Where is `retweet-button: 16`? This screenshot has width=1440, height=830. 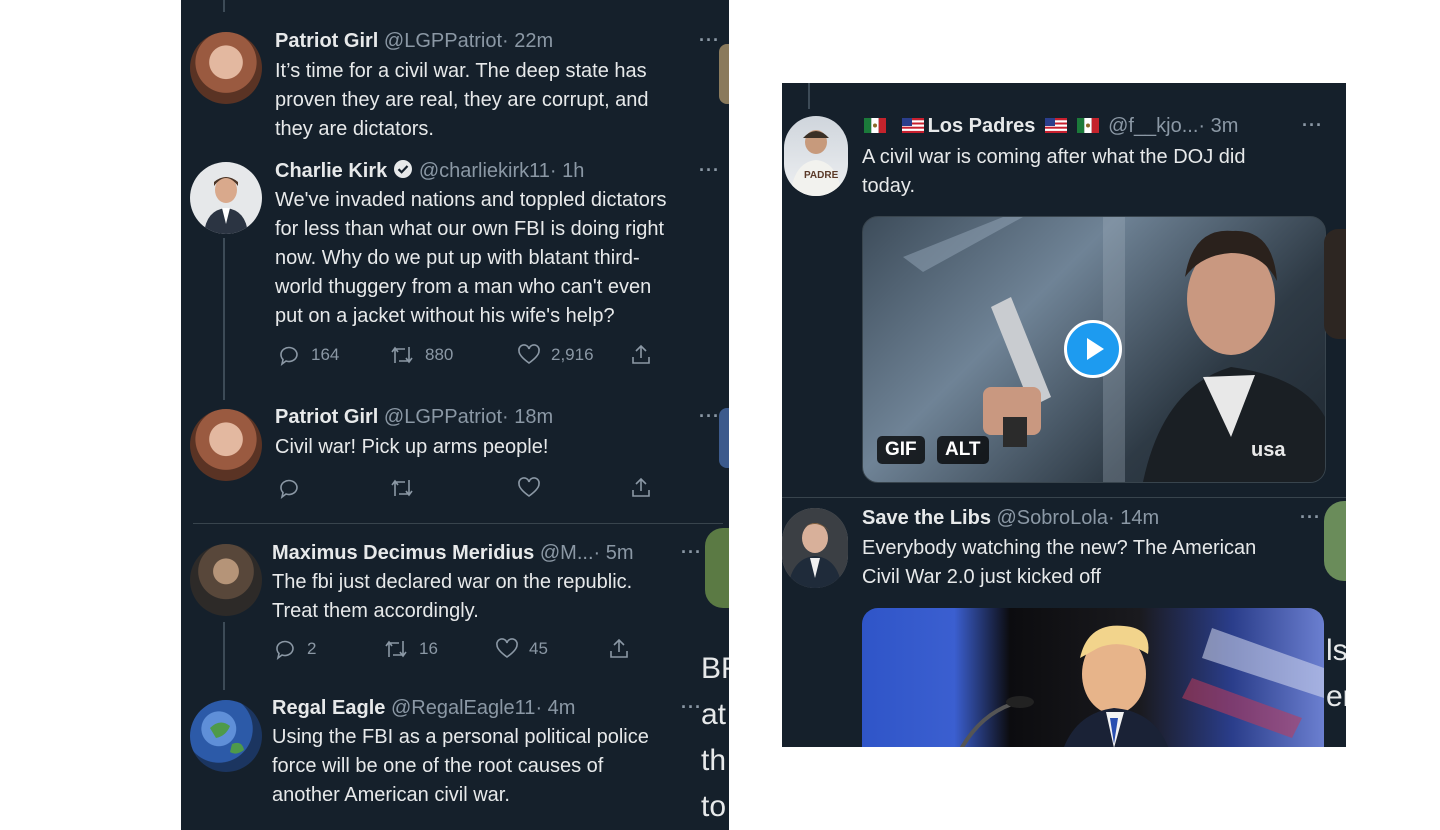
retweet-button: 16 is located at coordinates (439, 649).